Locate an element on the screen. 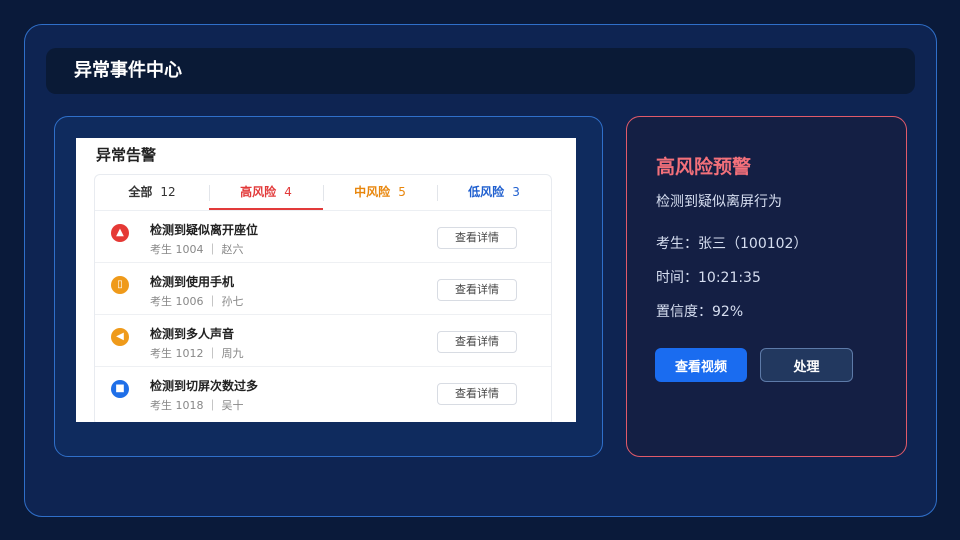 This screenshot has width=960, height=540. view-video-button: 查看视频 is located at coordinates (701, 365).